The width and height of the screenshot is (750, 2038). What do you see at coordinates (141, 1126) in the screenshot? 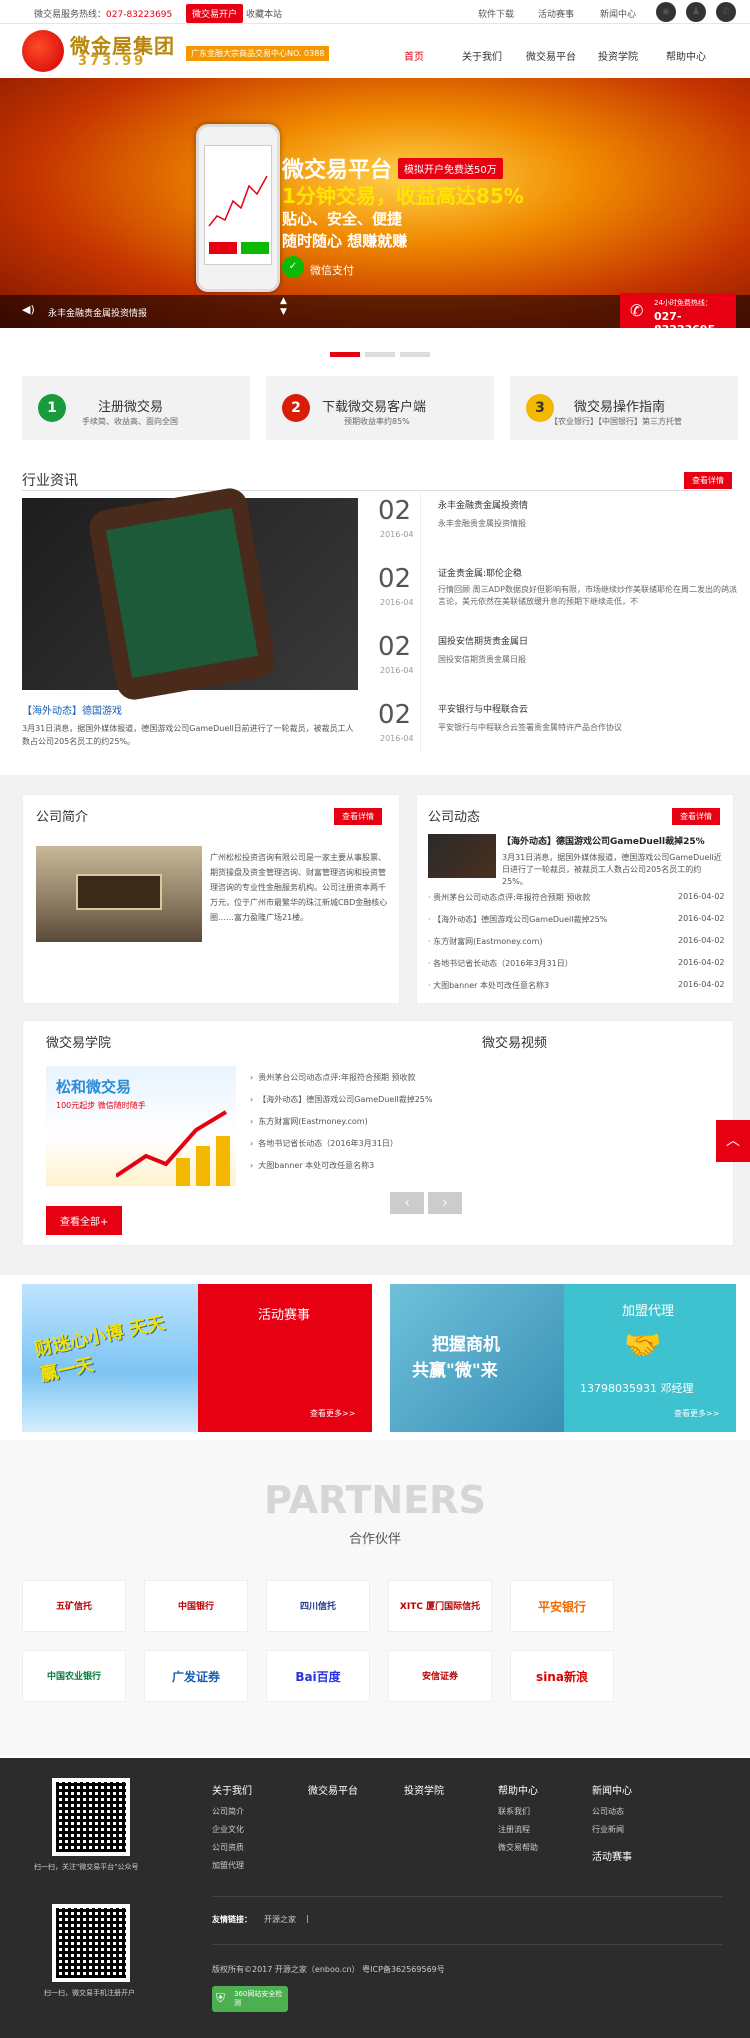
I see `academy-image: 松和微交易 100元起步 微信随时随手` at bounding box center [141, 1126].